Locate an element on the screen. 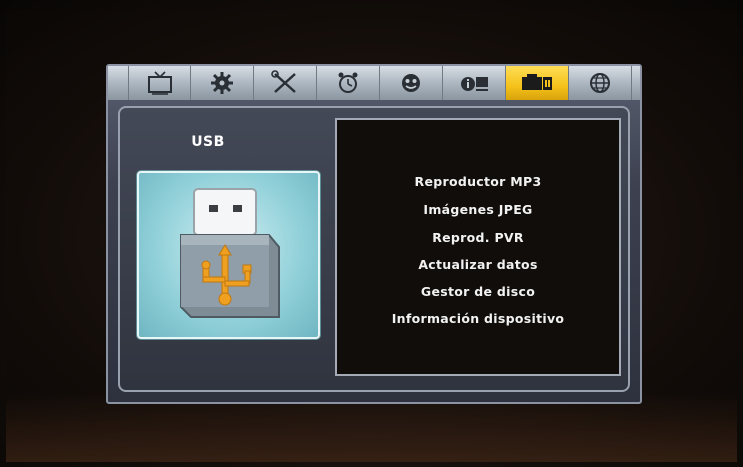 The height and width of the screenshot is (467, 743). tab-info is located at coordinates (474, 83).